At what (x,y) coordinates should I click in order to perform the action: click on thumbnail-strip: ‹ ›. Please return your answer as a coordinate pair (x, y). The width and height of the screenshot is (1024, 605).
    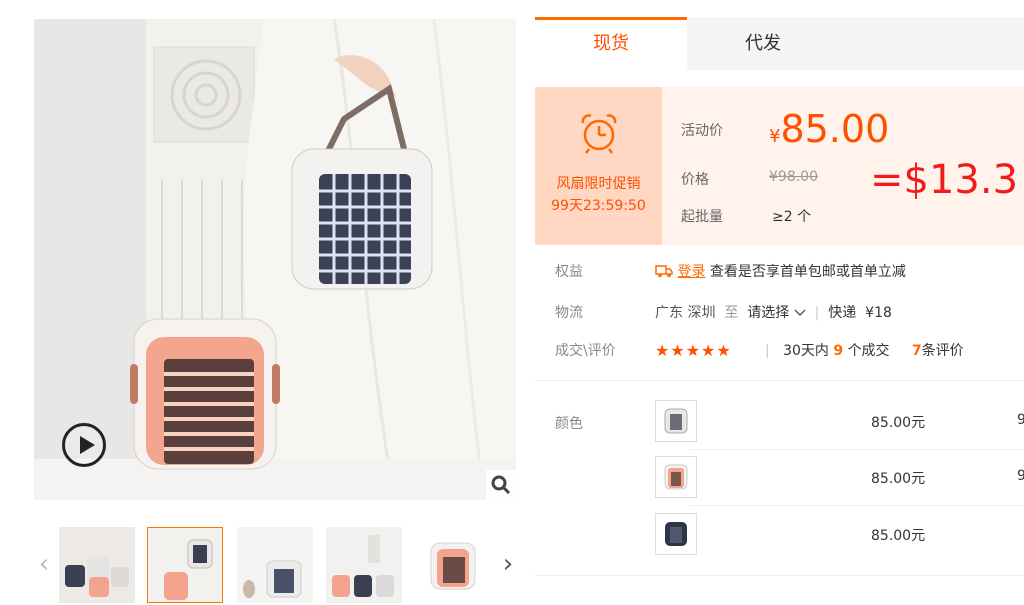
    Looking at the image, I should click on (277, 564).